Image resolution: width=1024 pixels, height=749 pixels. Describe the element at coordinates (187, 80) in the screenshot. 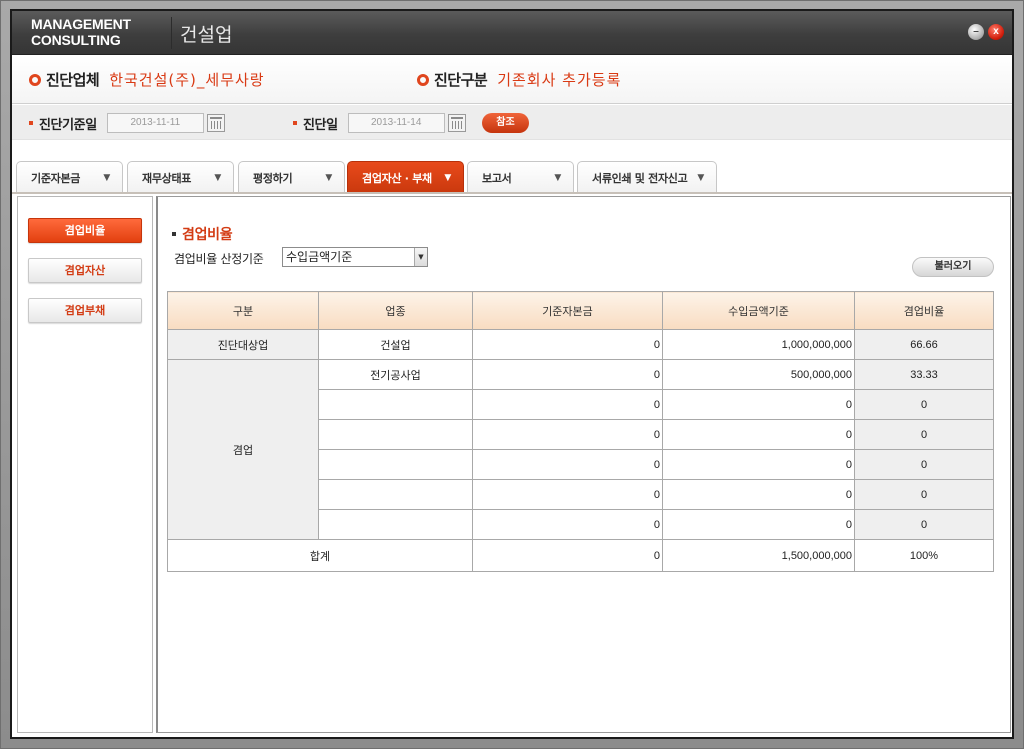

I see `company-value: 한국건설(주)_세무사랑` at that location.